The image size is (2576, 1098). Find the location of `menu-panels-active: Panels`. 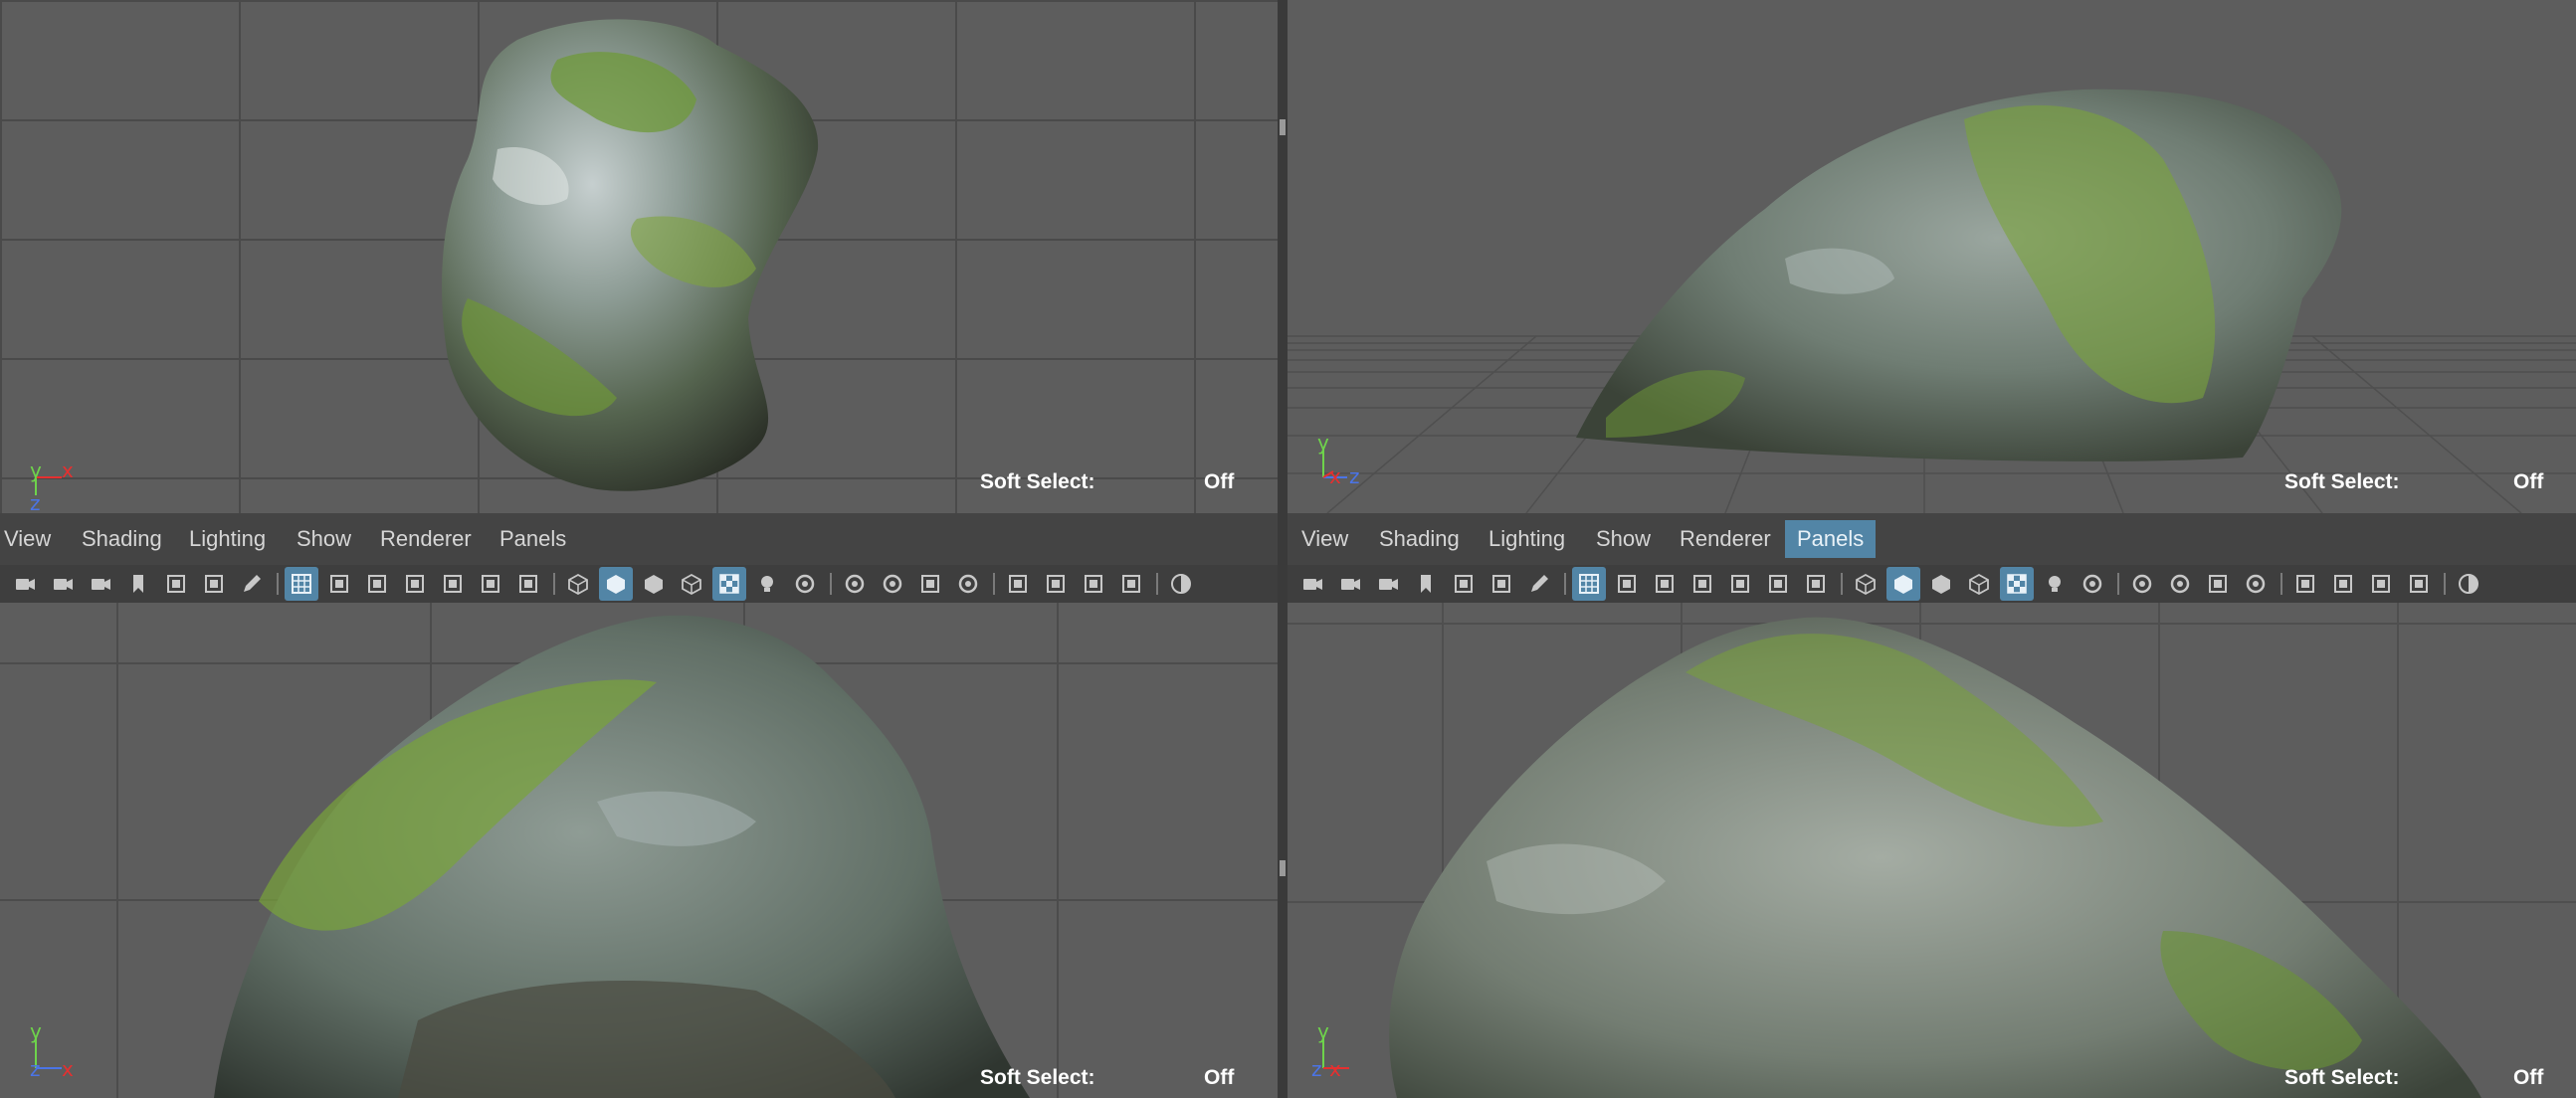

menu-panels-active: Panels is located at coordinates (1831, 539).